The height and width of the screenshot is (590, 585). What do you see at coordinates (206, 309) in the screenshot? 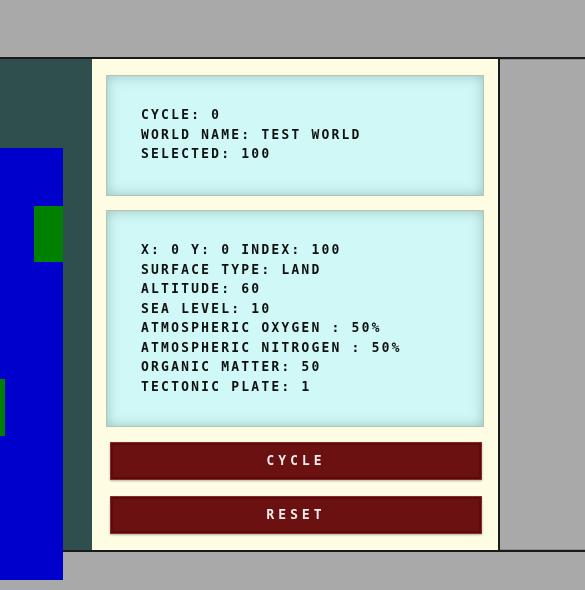
I see `sea-level-text: SEA LEVEL: 10` at bounding box center [206, 309].